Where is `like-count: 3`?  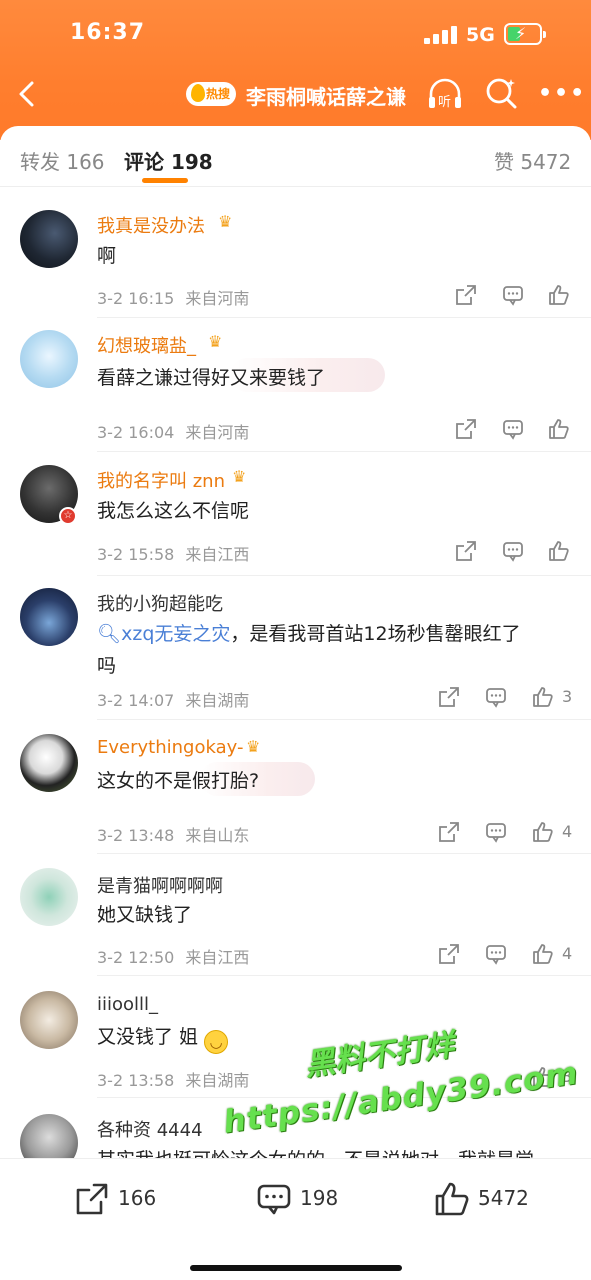 like-count: 3 is located at coordinates (567, 696).